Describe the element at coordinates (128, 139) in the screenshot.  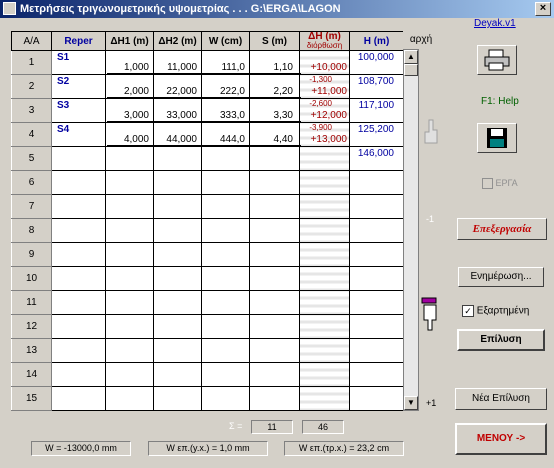
I see `meas-dh1-4: 4,000` at that location.